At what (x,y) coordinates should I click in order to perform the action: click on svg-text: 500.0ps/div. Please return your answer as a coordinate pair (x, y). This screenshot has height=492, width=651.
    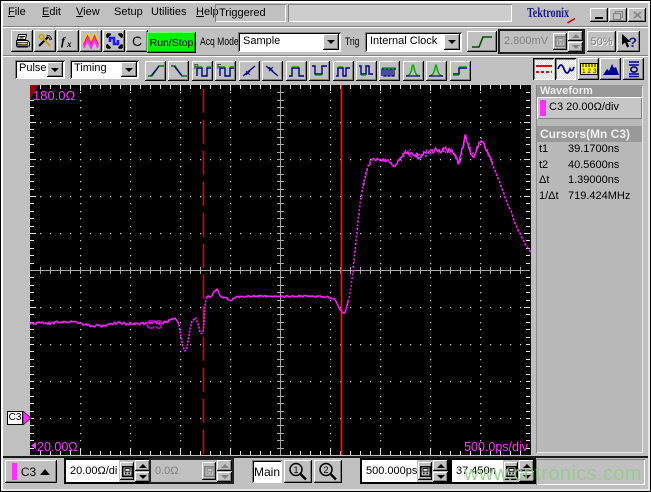
    Looking at the image, I should click on (496, 447).